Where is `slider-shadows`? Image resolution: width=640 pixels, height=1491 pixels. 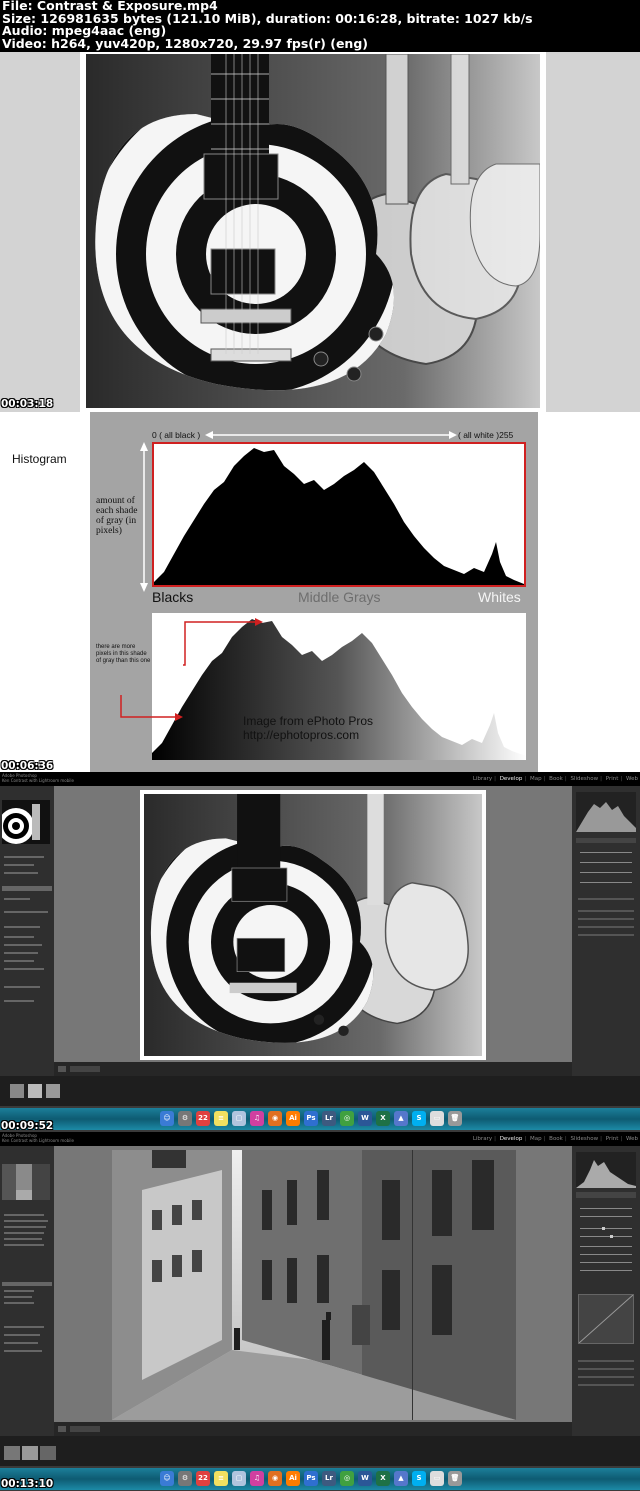
slider-shadows is located at coordinates (606, 1254).